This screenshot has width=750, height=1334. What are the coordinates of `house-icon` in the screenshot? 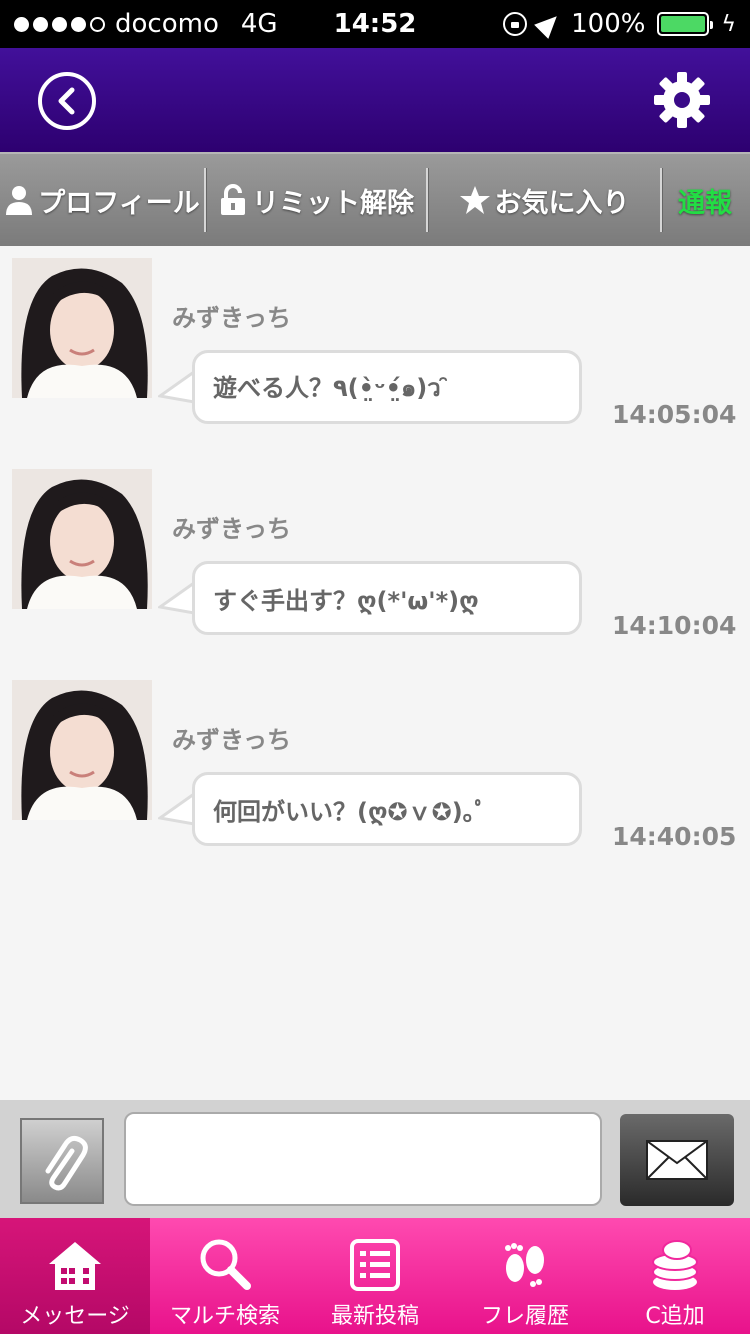 It's located at (75, 1266).